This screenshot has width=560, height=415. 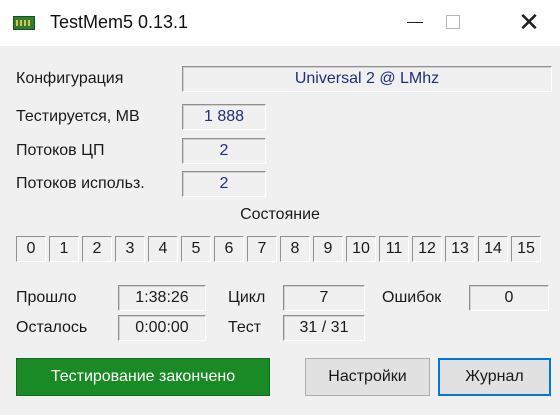 What do you see at coordinates (119, 22) in the screenshot?
I see `window-title: TestMem5 0.13.1` at bounding box center [119, 22].